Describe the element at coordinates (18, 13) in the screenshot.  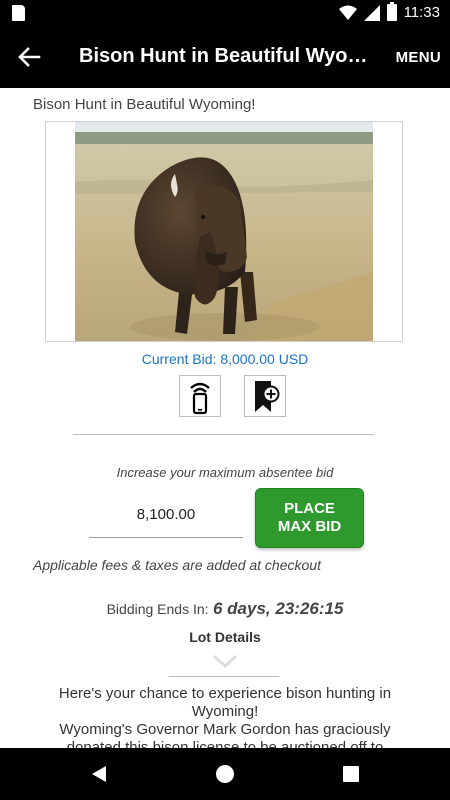
I see `sd-card-icon` at that location.